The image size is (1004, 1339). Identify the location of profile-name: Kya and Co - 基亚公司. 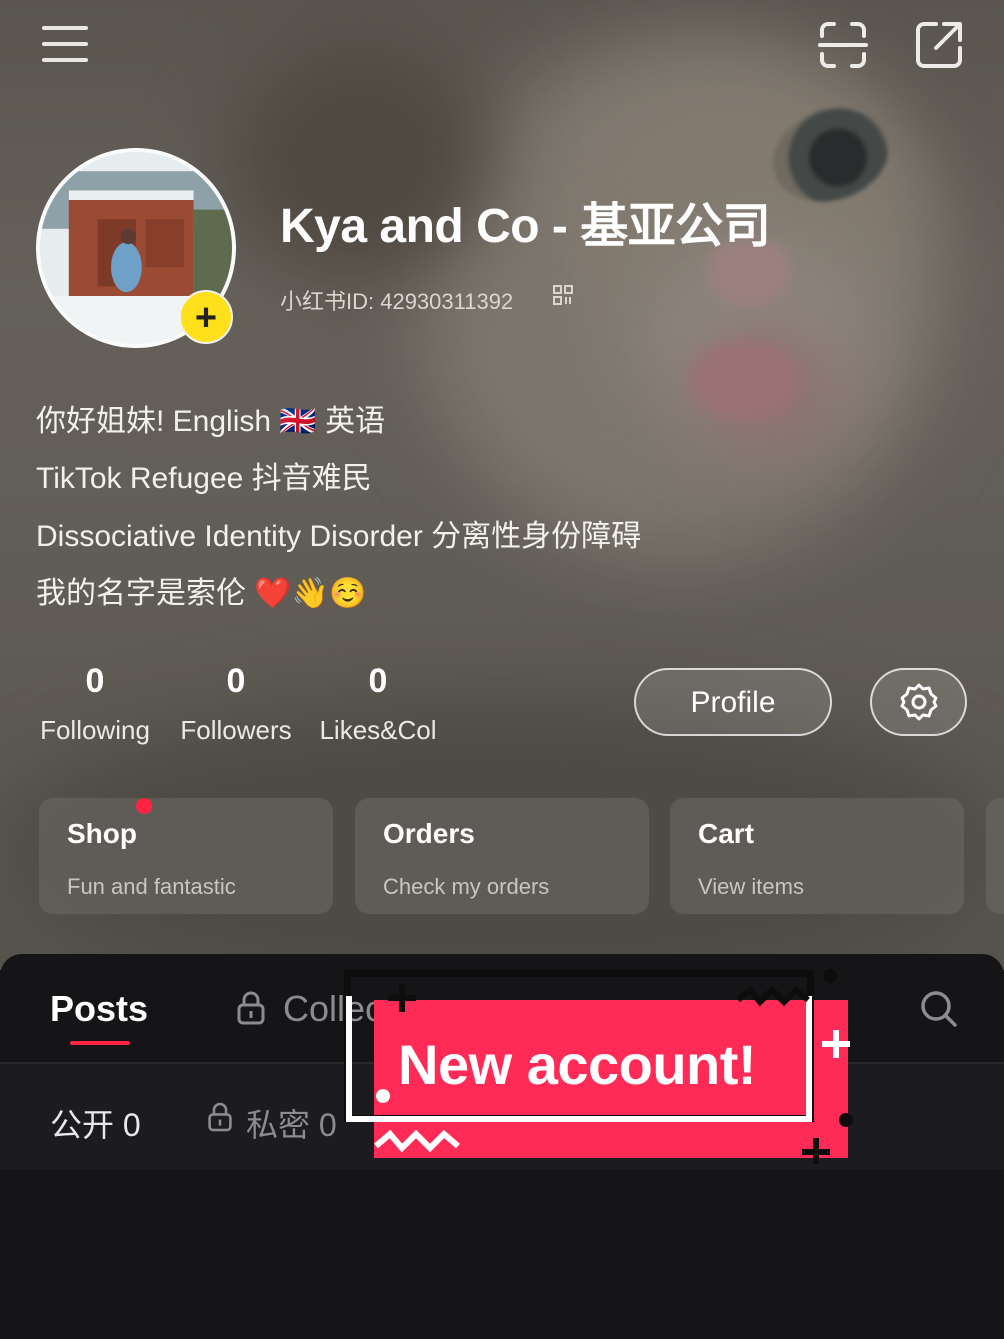
(525, 226).